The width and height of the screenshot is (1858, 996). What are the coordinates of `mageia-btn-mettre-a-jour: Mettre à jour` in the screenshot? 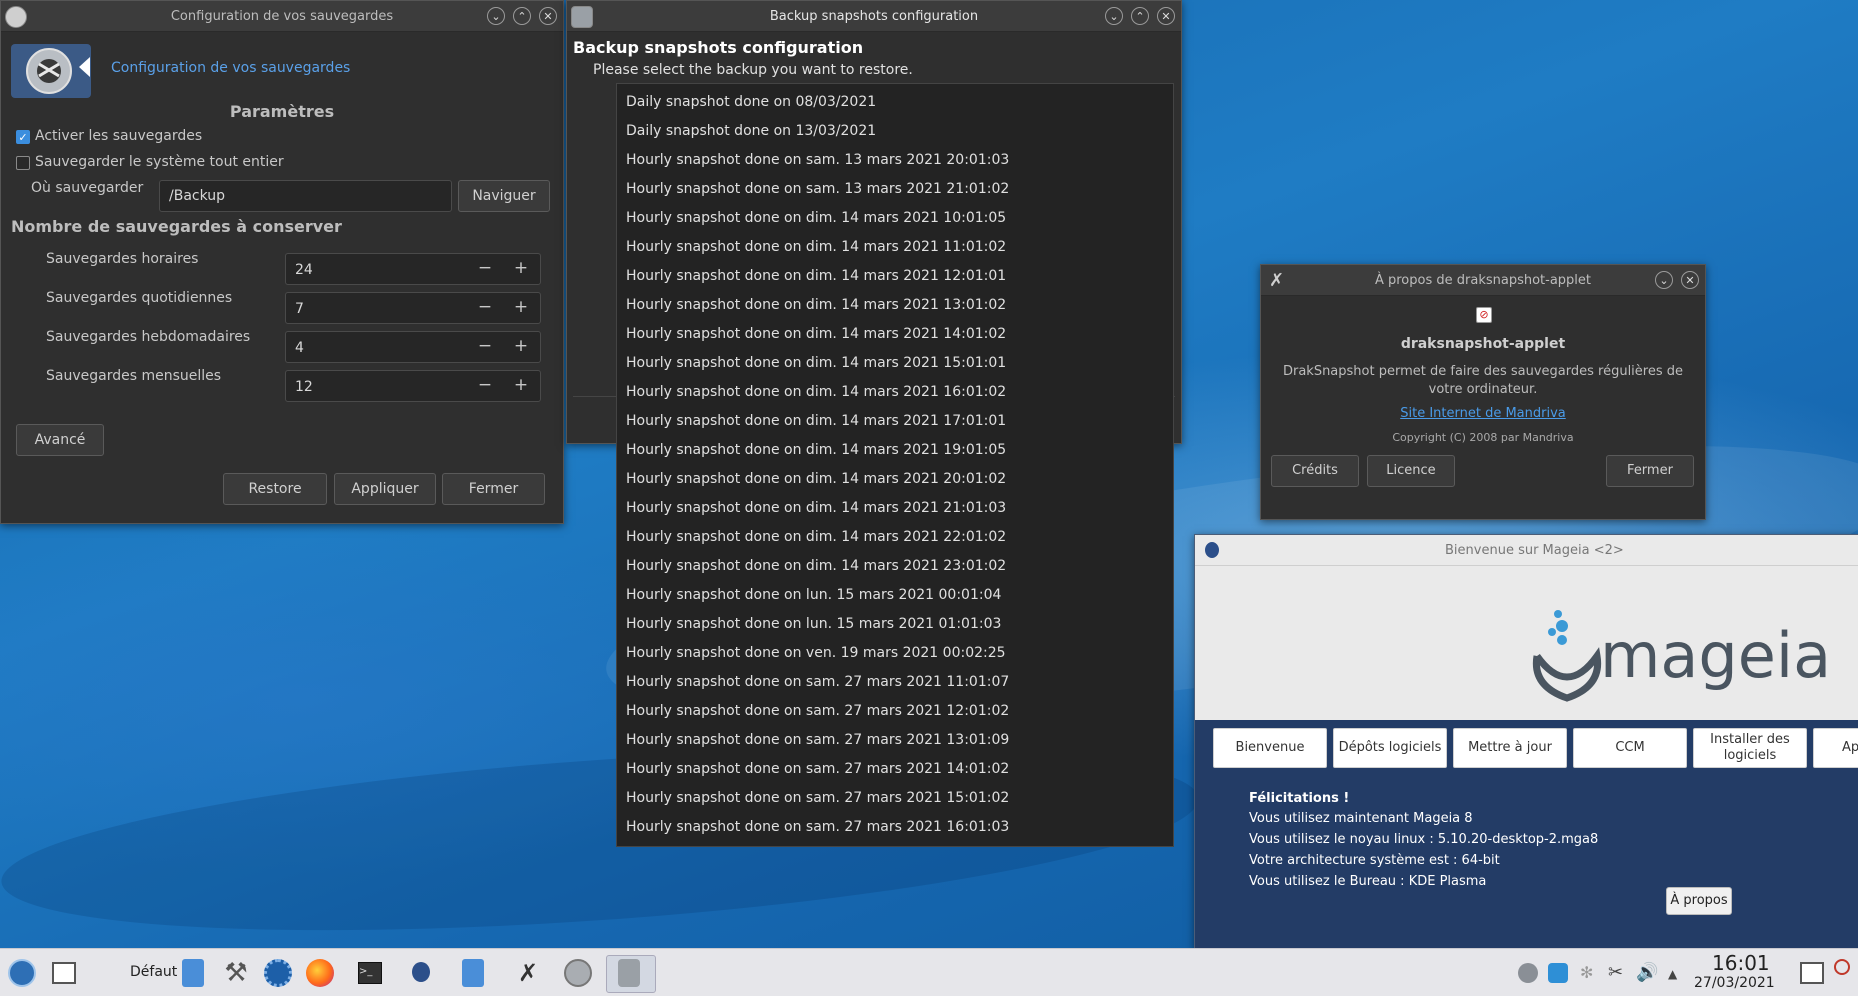 It's located at (1510, 748).